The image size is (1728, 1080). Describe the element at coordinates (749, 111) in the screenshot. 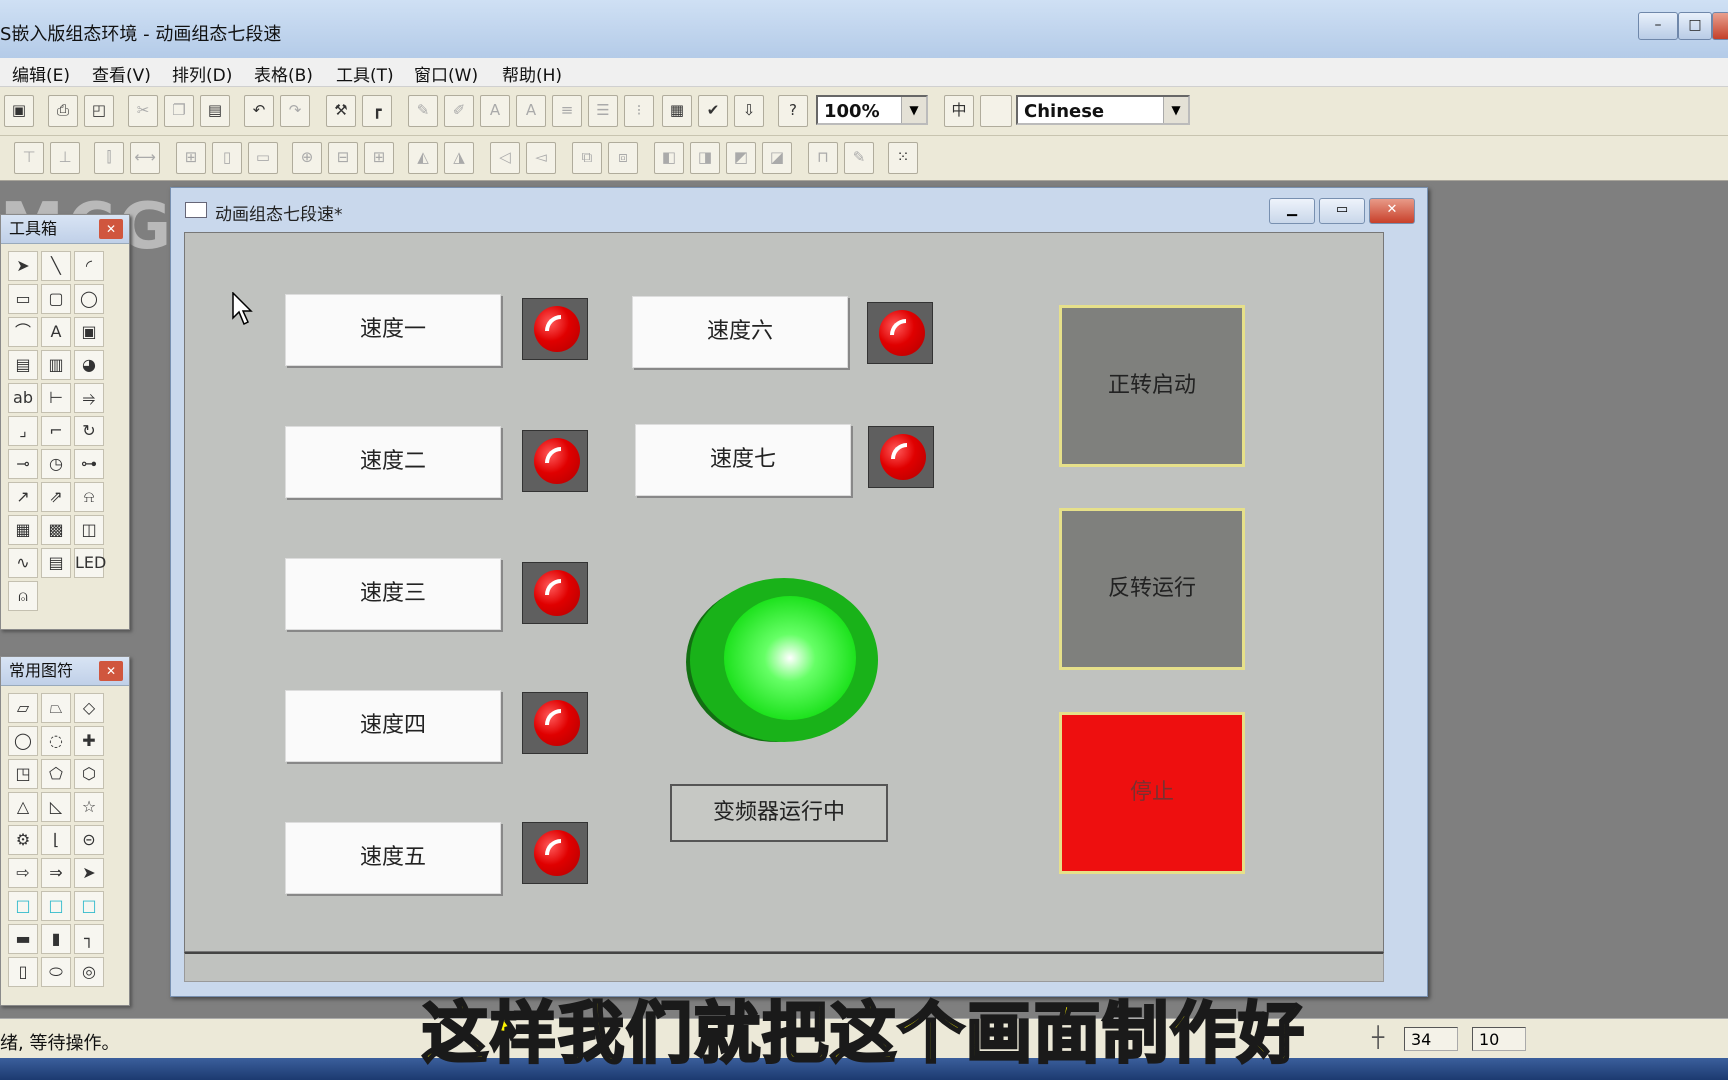

I see `sort-icon: ⇩` at that location.